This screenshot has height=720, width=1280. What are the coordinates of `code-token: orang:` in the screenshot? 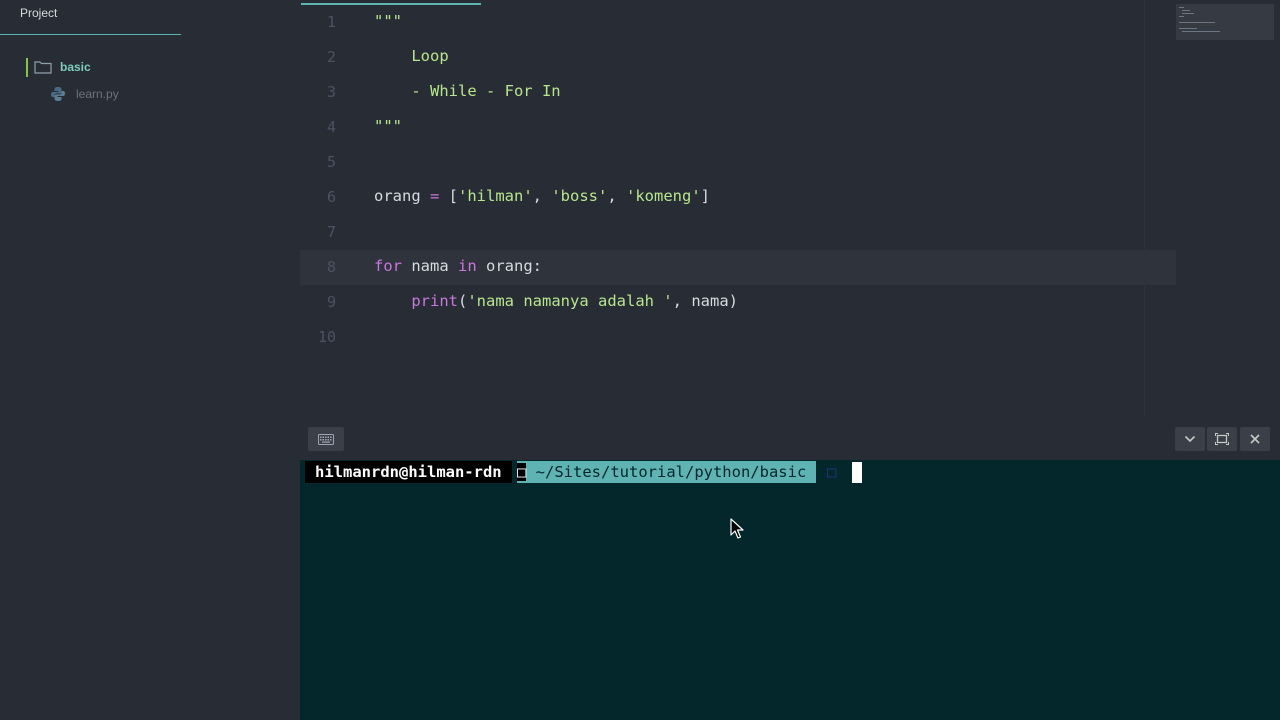 It's located at (509, 266).